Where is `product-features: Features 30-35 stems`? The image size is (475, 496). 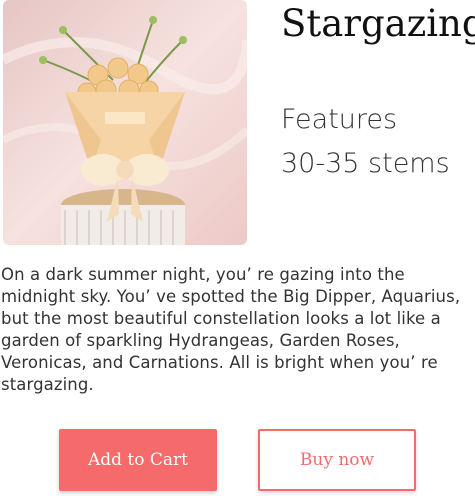
product-features: Features 30-35 stems is located at coordinates (365, 142).